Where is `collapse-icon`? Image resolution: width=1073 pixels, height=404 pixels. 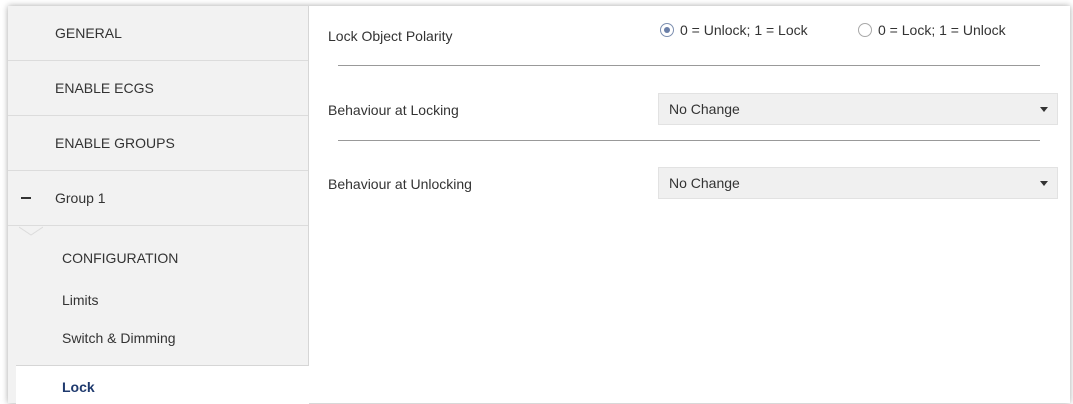 collapse-icon is located at coordinates (26, 198).